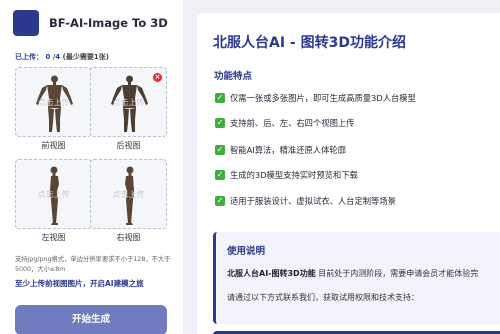 Image resolution: width=500 pixels, height=334 pixels. I want to click on slot-label-left: 左视图, so click(53, 237).